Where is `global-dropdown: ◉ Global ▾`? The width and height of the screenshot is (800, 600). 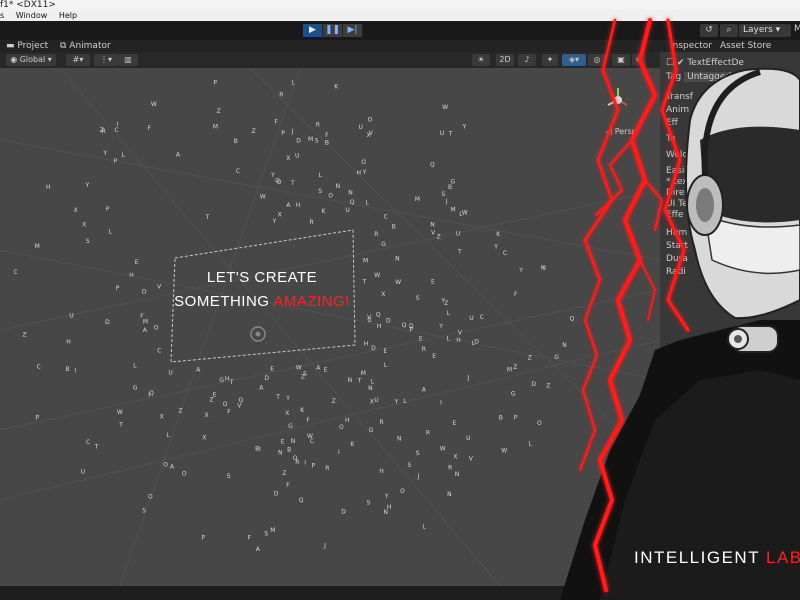 global-dropdown: ◉ Global ▾ is located at coordinates (31, 60).